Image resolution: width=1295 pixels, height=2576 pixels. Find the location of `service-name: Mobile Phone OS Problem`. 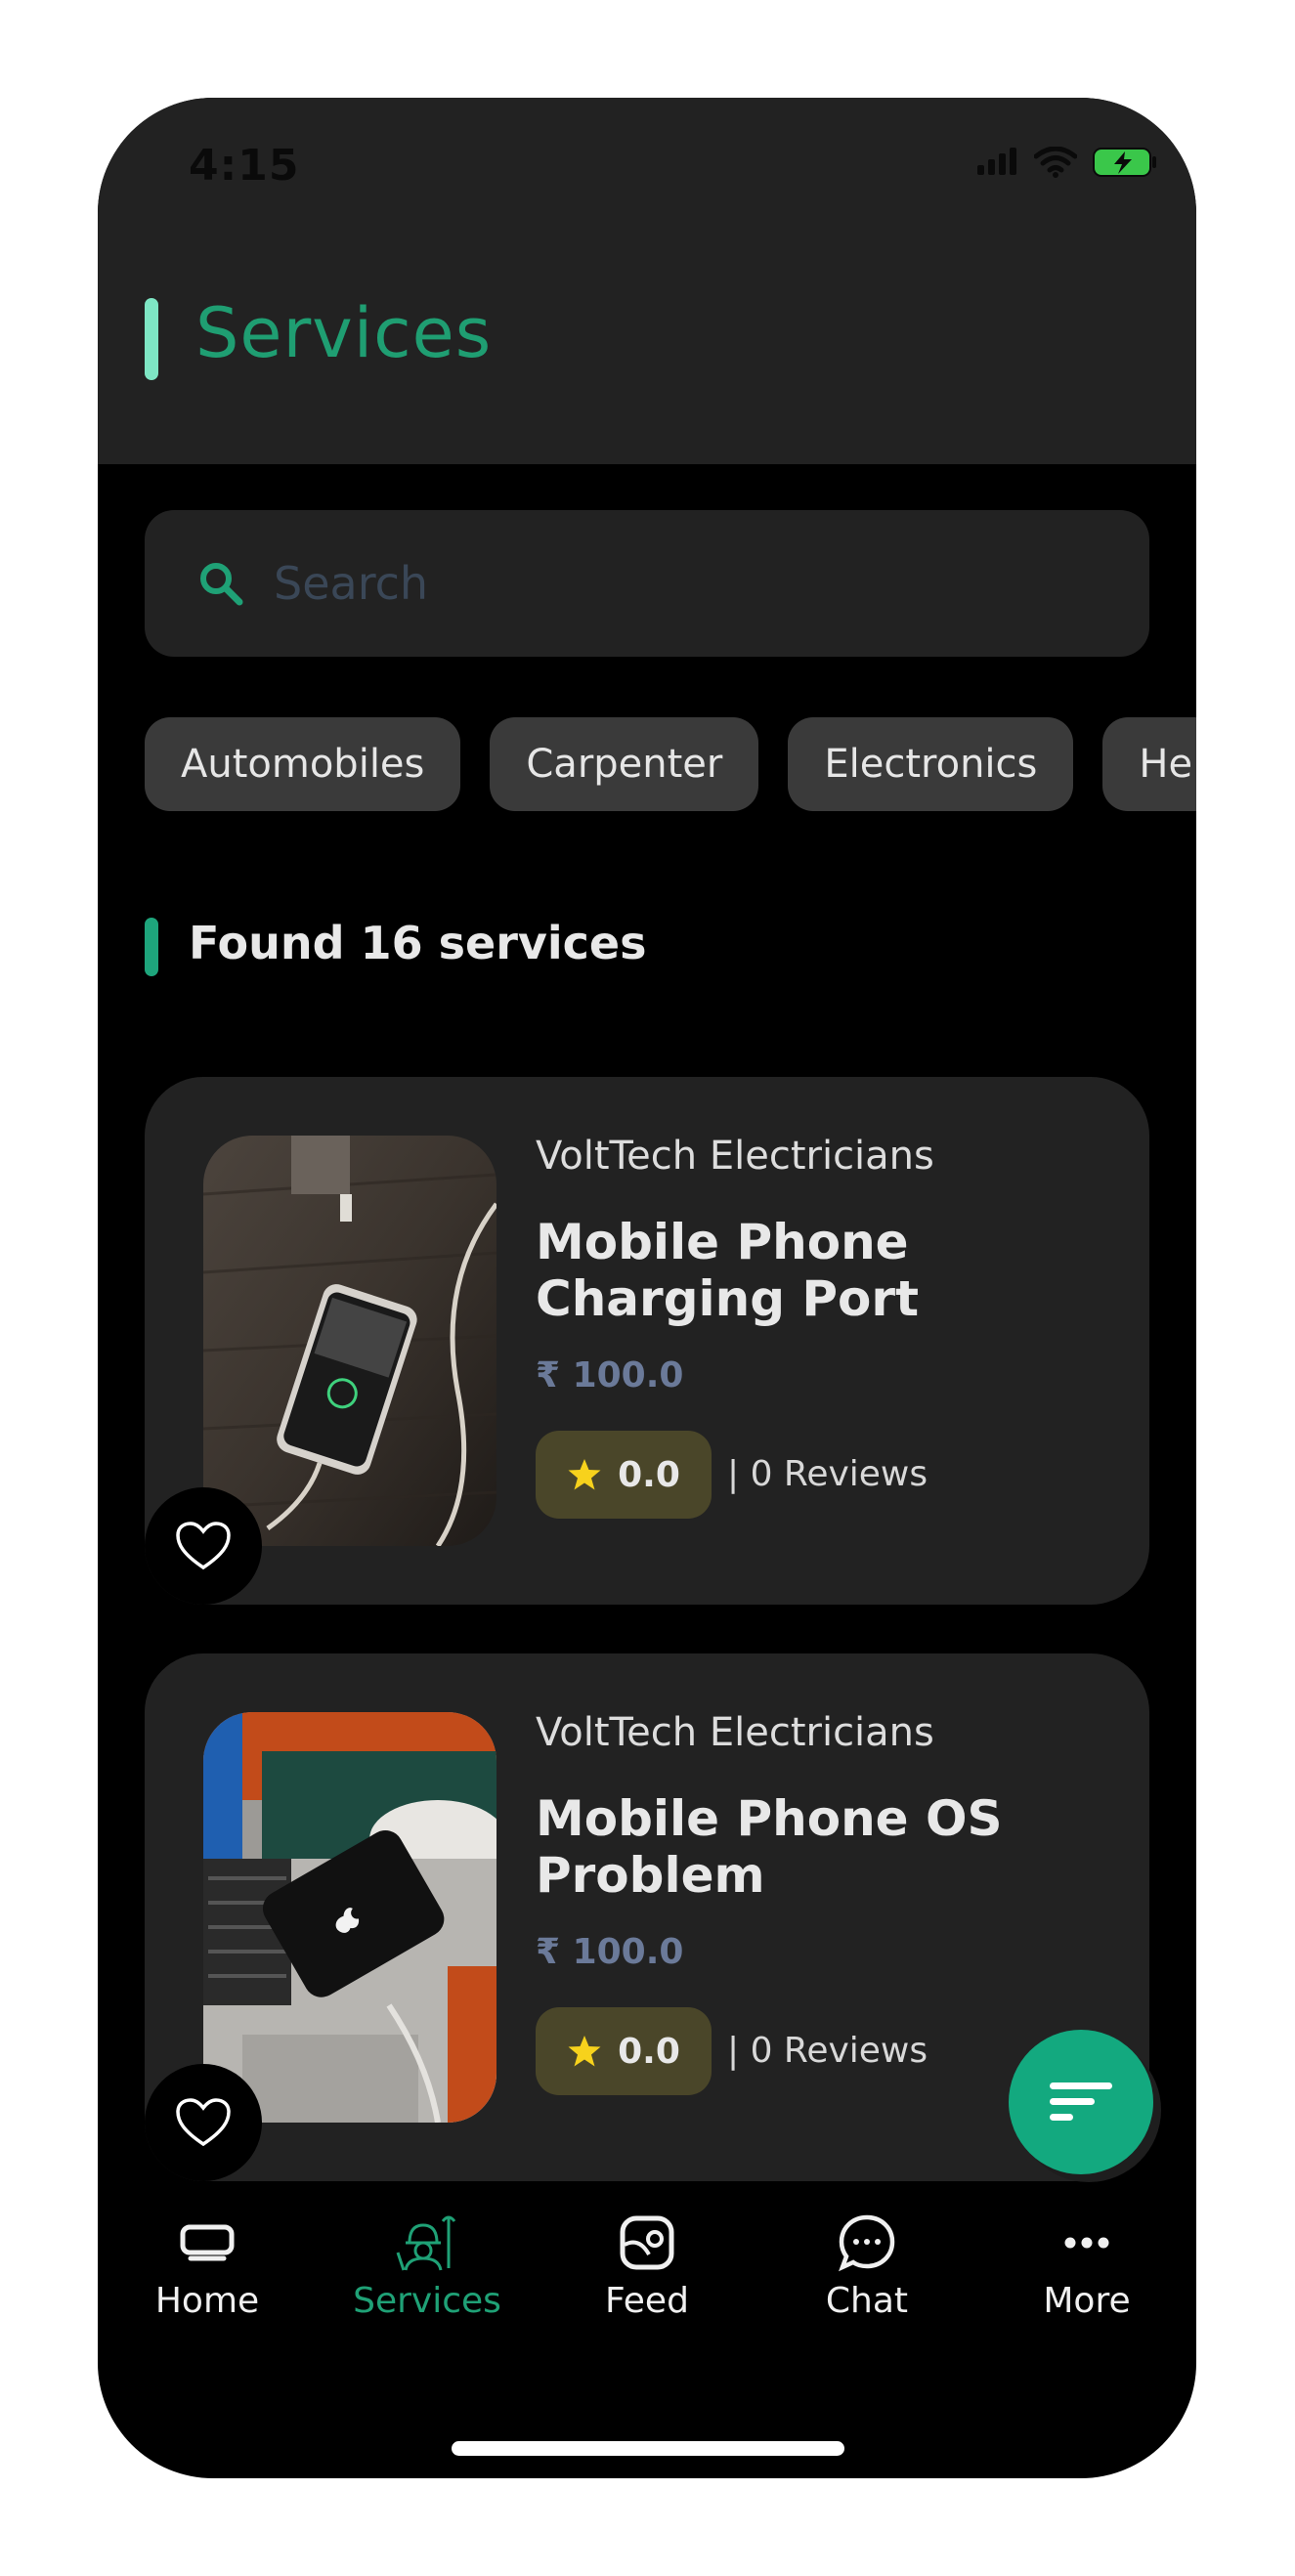

service-name: Mobile Phone OS Problem is located at coordinates (769, 1847).